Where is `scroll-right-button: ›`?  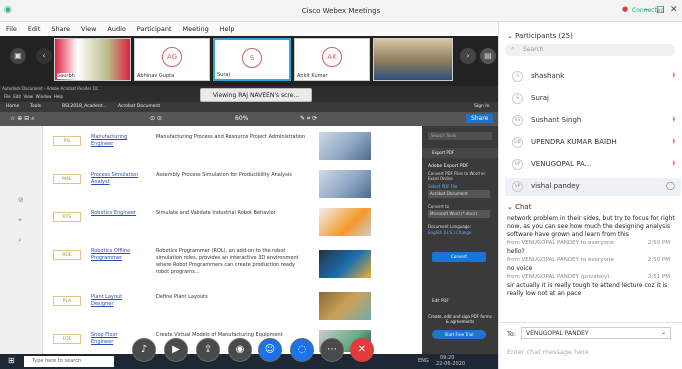
scroll-right-button: › is located at coordinates (468, 56).